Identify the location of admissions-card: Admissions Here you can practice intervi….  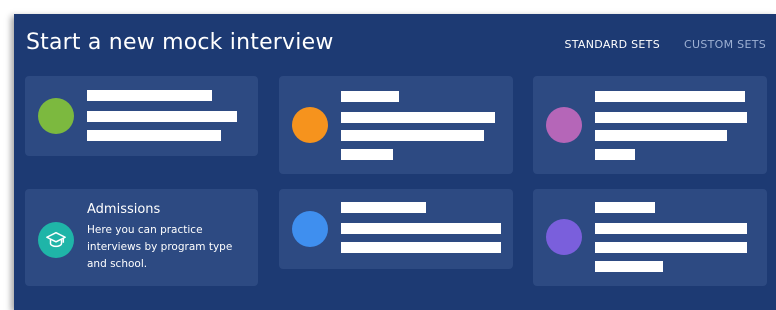
(141, 237).